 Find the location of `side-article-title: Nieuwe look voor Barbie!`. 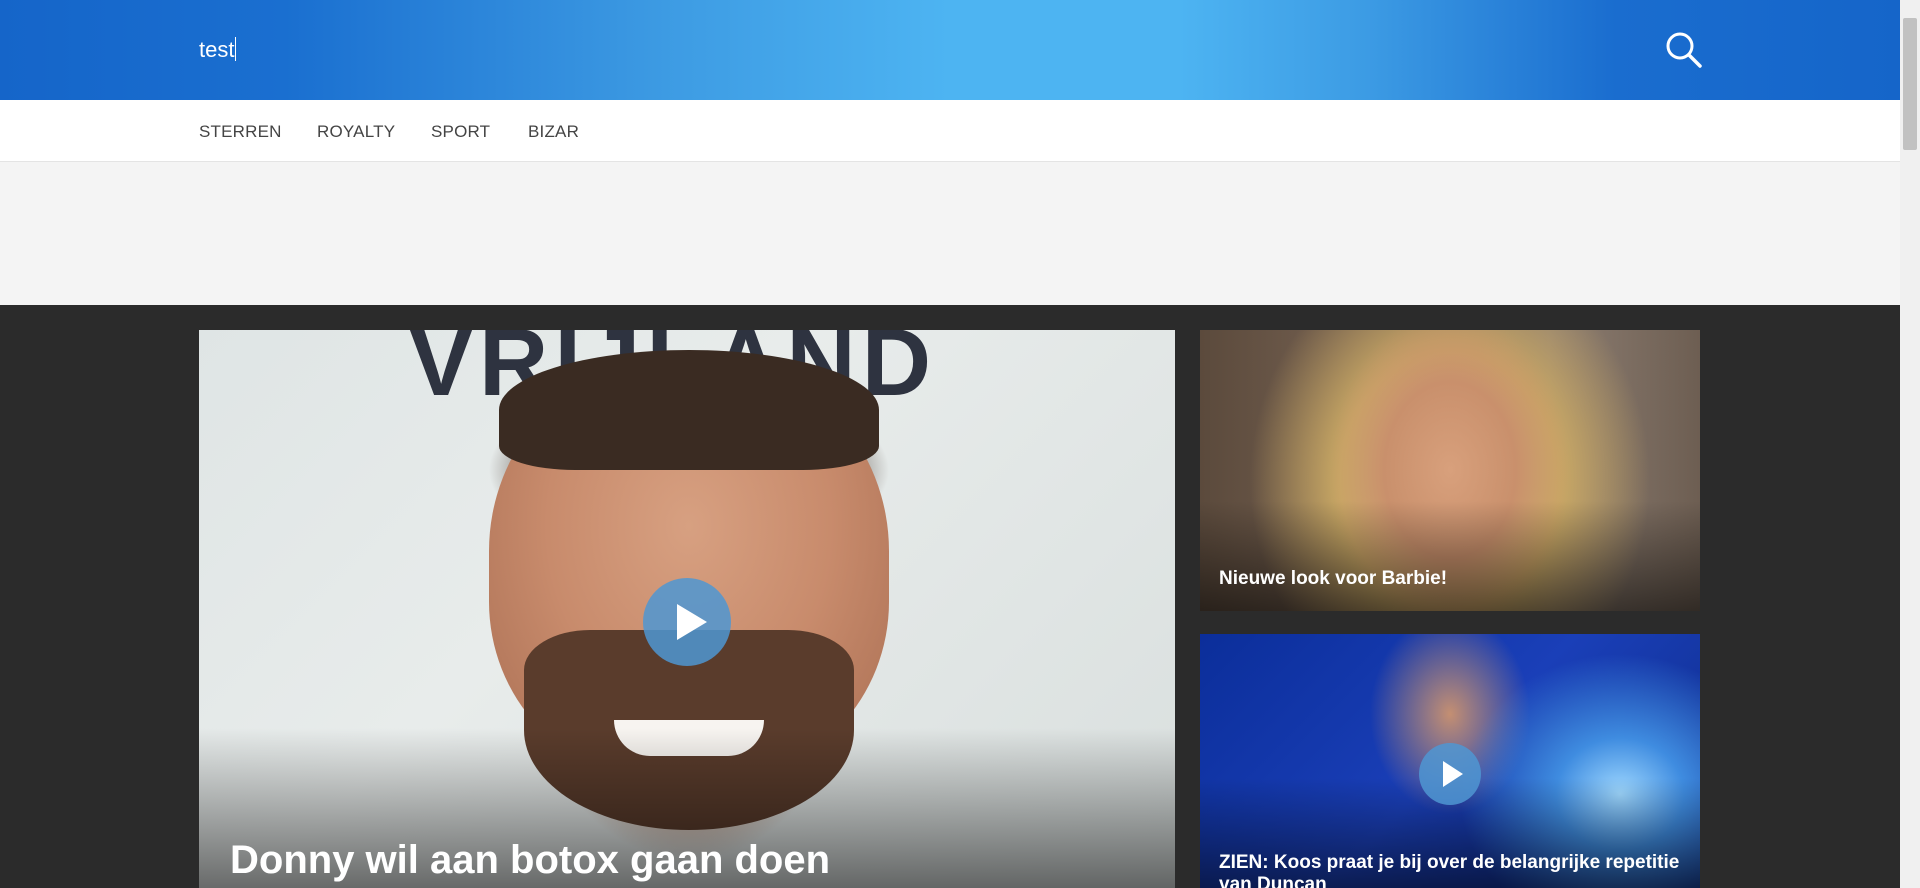

side-article-title: Nieuwe look voor Barbie! is located at coordinates (1454, 579).